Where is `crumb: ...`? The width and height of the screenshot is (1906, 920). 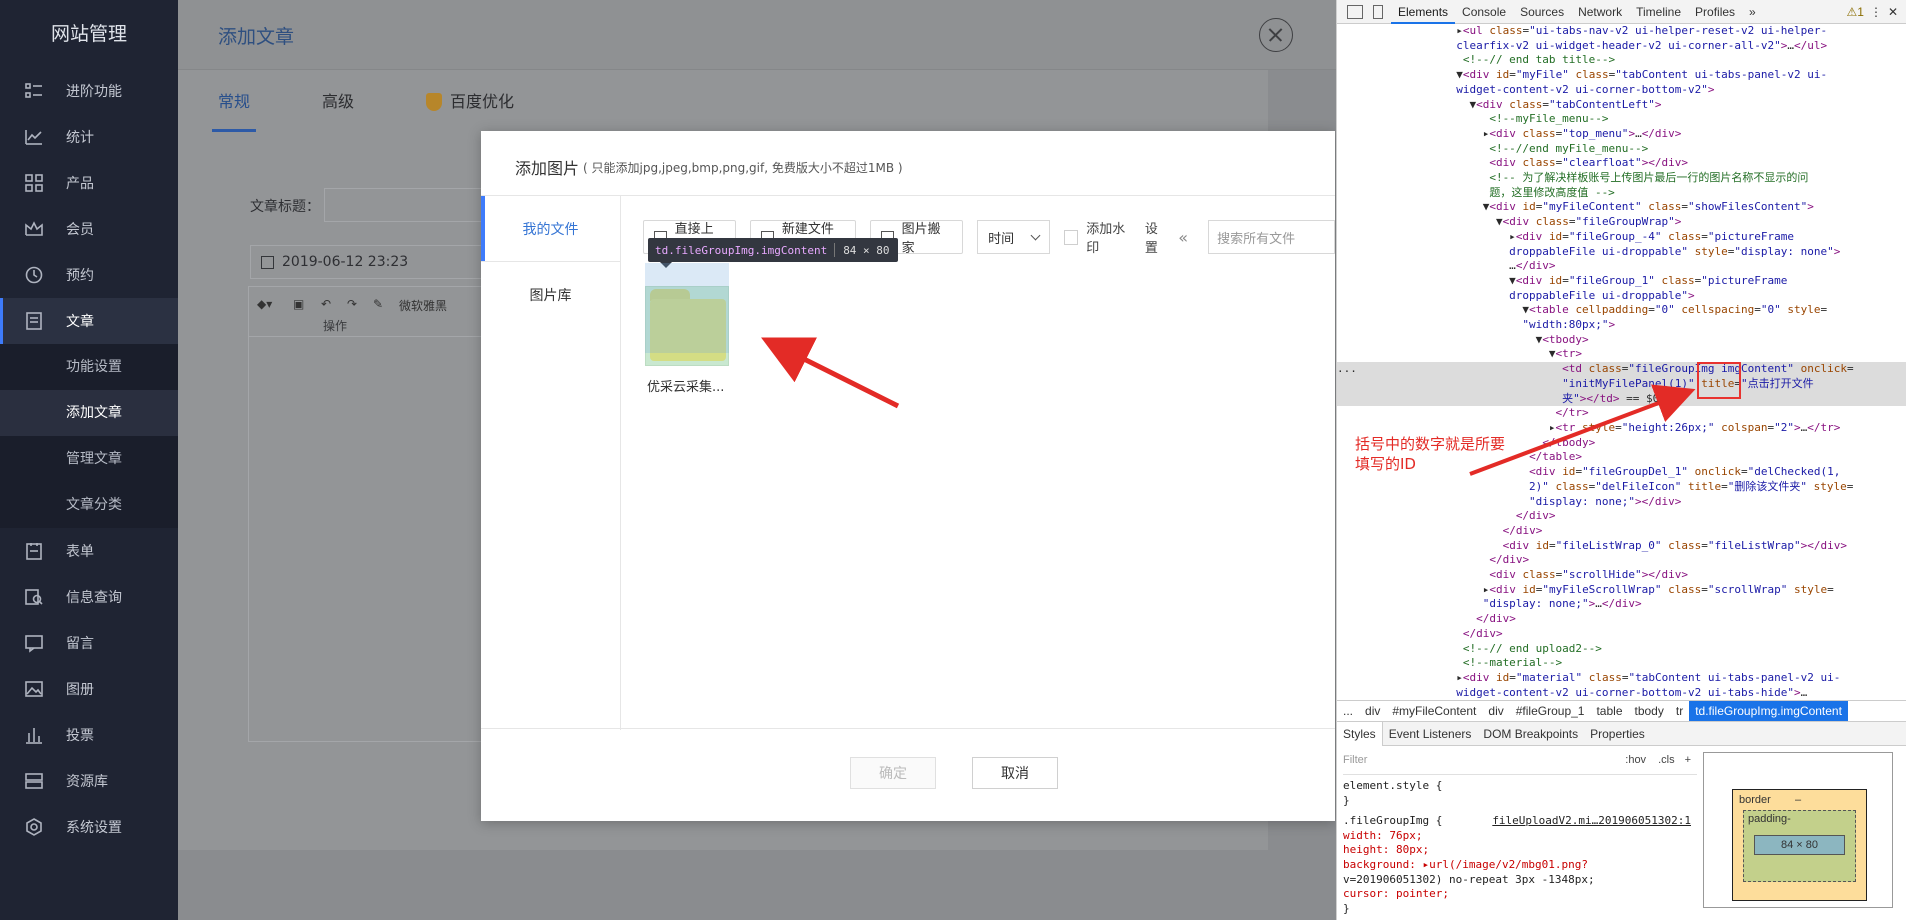 crumb: ... is located at coordinates (1348, 711).